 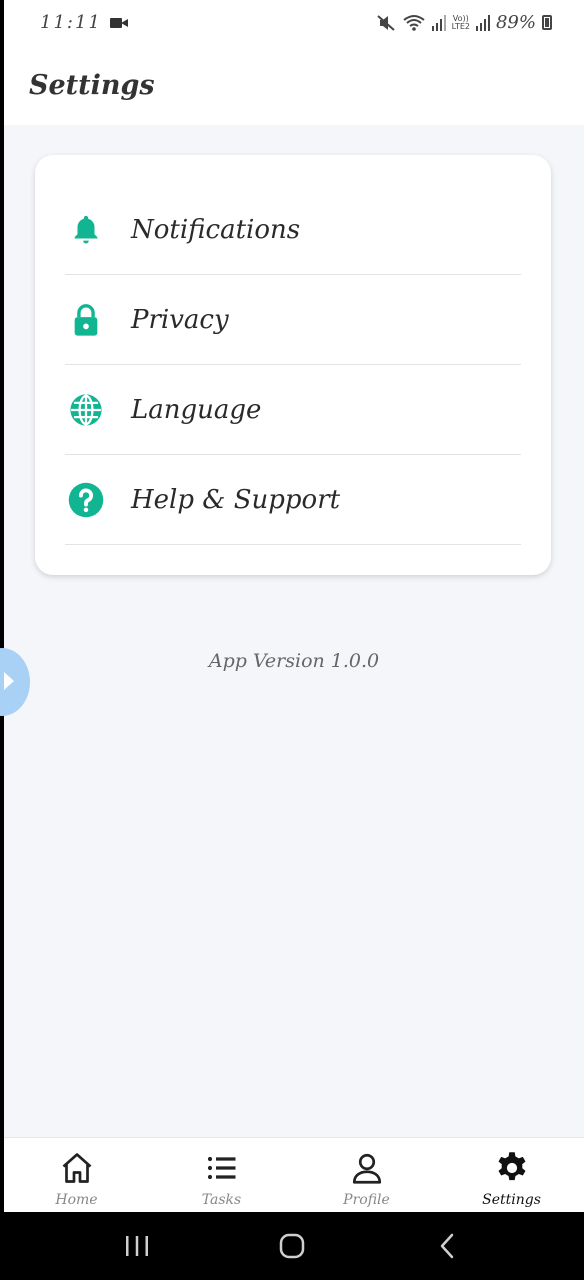 I want to click on settings-item-label: Help & Support, so click(x=236, y=499).